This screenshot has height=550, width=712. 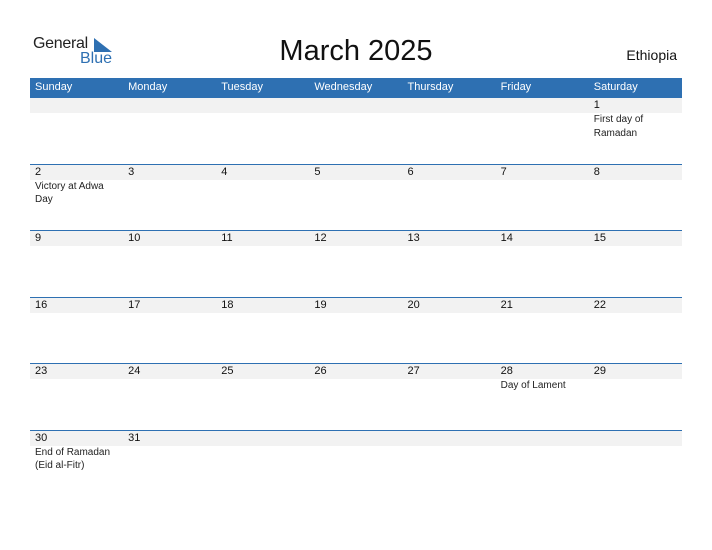 I want to click on day-number: 5, so click(x=317, y=171).